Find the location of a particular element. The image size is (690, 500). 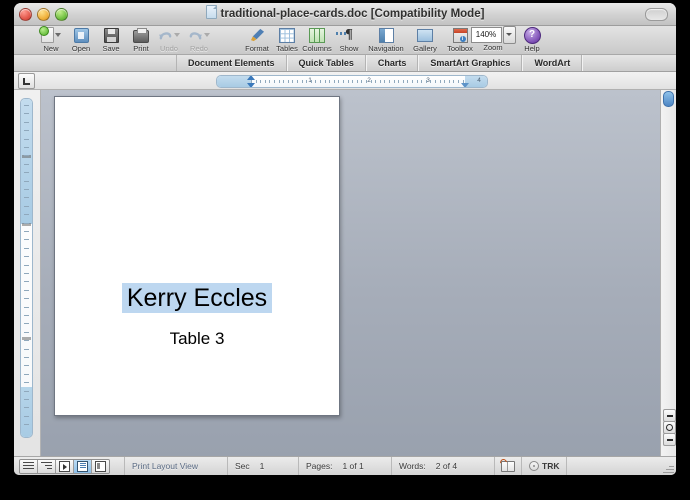

toolbar-button-gallery: Gallery is located at coordinates (425, 40).